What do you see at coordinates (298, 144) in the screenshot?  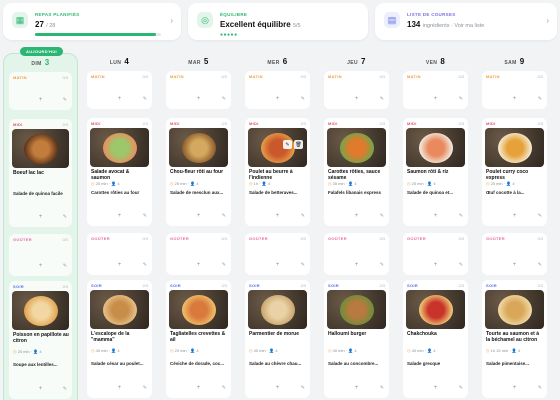 I see `delete-icon: 🗑` at bounding box center [298, 144].